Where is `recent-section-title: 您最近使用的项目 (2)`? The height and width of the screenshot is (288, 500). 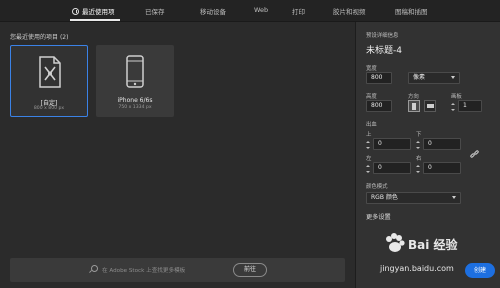
recent-section-title: 您最近使用的项目 (2) is located at coordinates (39, 36).